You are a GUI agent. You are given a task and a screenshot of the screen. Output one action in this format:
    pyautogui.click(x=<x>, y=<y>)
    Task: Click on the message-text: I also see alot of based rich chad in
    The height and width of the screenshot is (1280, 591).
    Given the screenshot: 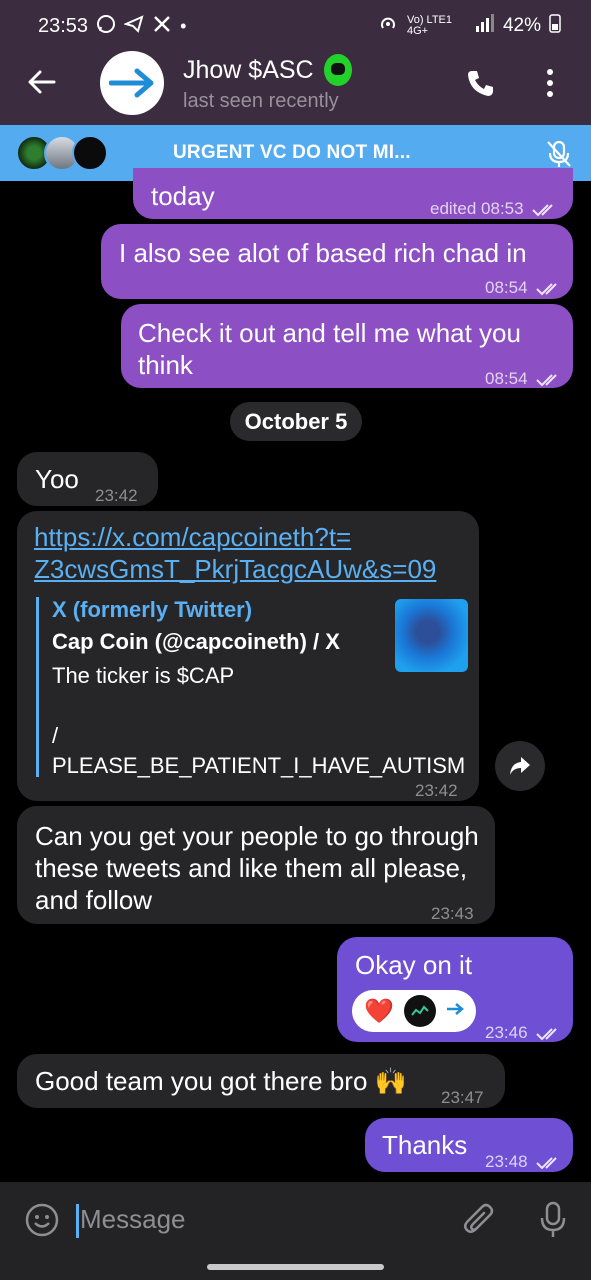 What is the action you would take?
    pyautogui.click(x=323, y=253)
    